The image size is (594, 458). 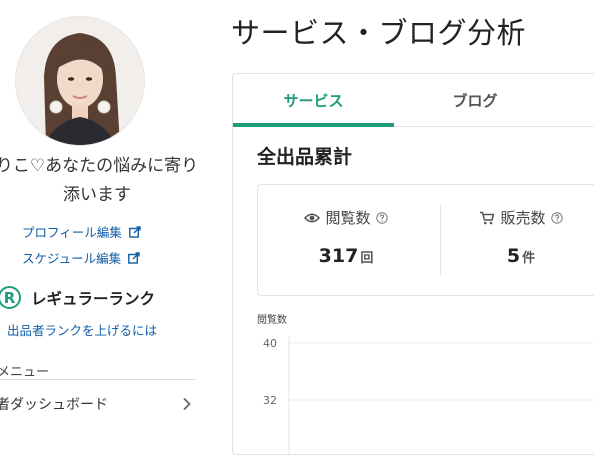 I want to click on profile-name: りこ♡あなたの悩みに寄り添います, so click(x=99, y=180).